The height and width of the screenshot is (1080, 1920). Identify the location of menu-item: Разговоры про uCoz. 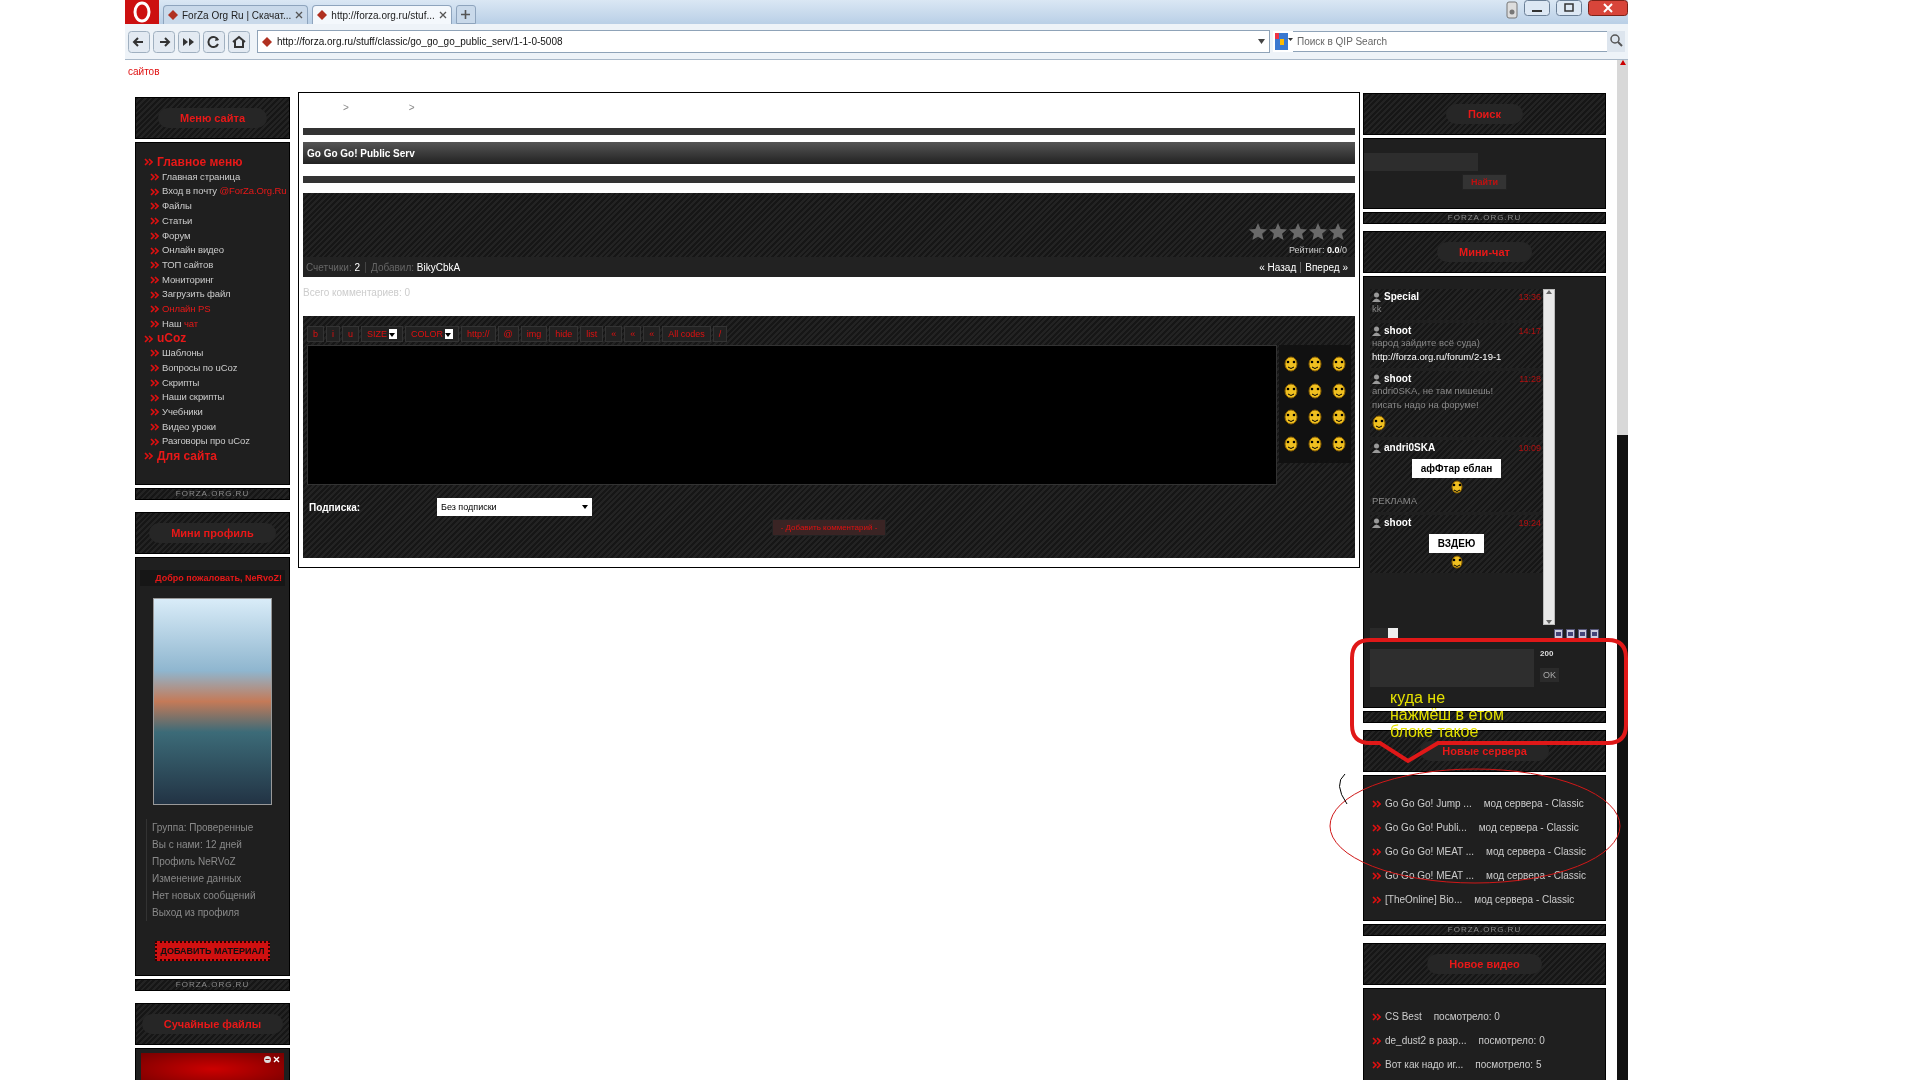
(212, 442).